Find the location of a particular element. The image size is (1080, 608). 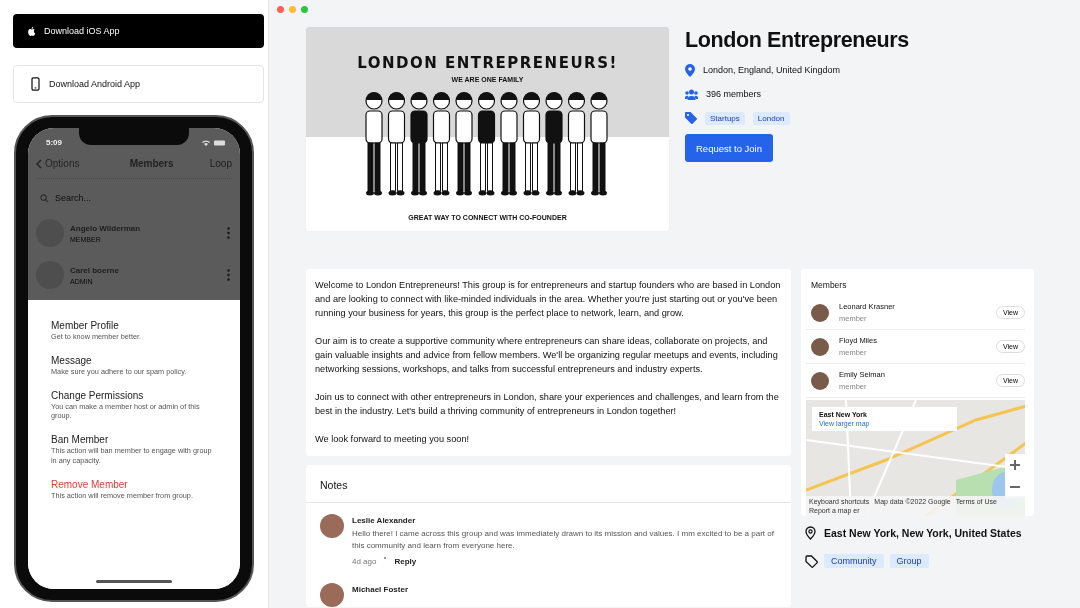

plus-icon is located at coordinates (1015, 465).